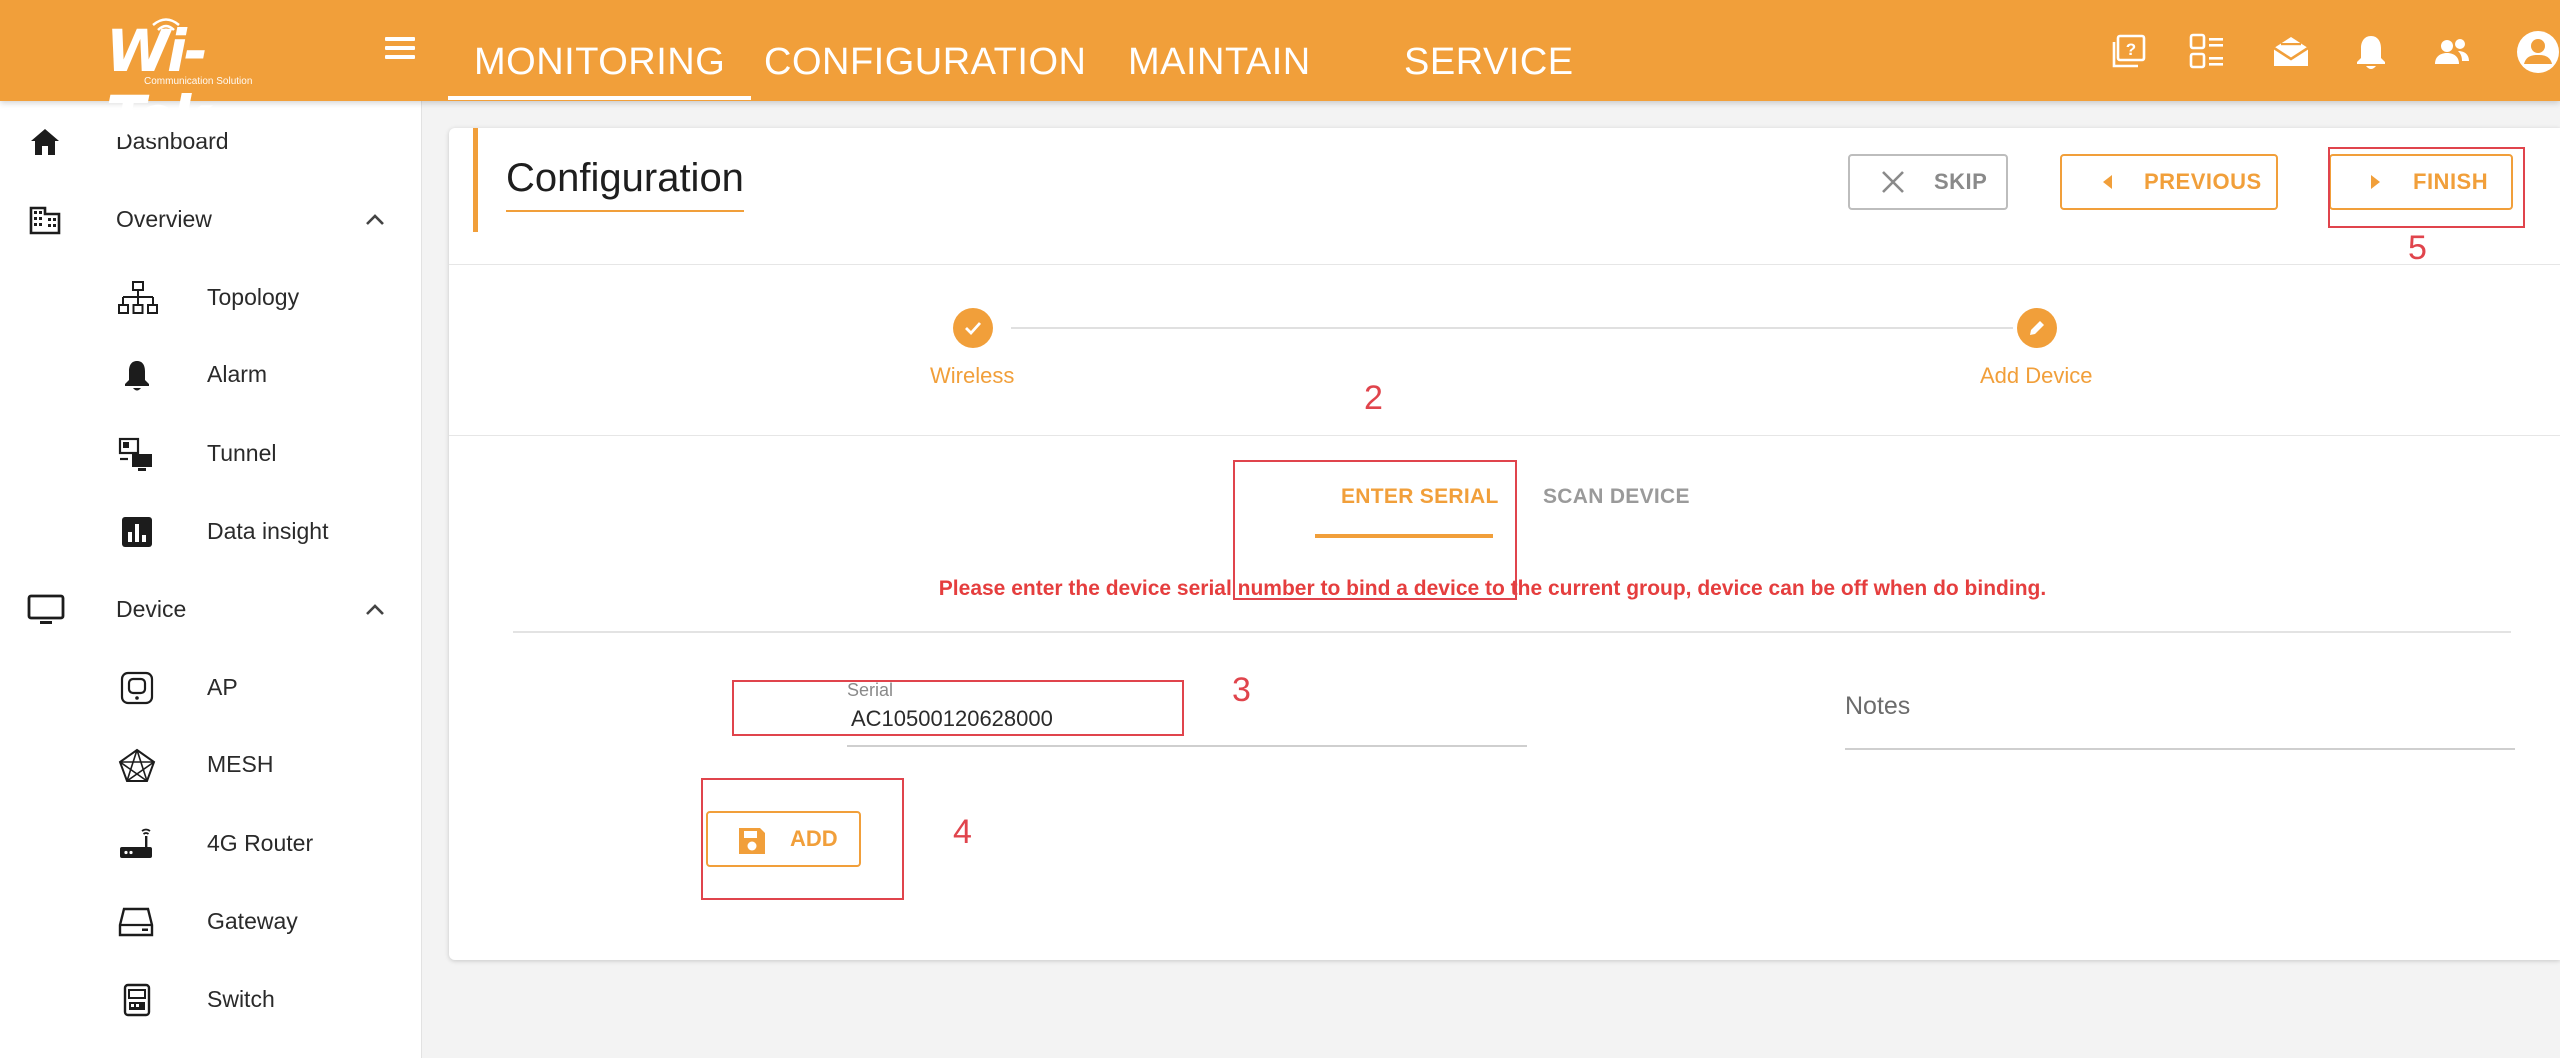  What do you see at coordinates (137, 532) in the screenshot?
I see `chart-icon` at bounding box center [137, 532].